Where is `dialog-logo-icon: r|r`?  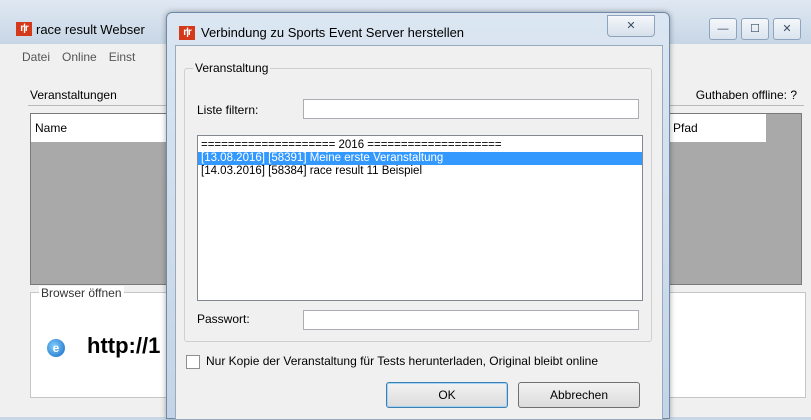 dialog-logo-icon: r|r is located at coordinates (187, 33).